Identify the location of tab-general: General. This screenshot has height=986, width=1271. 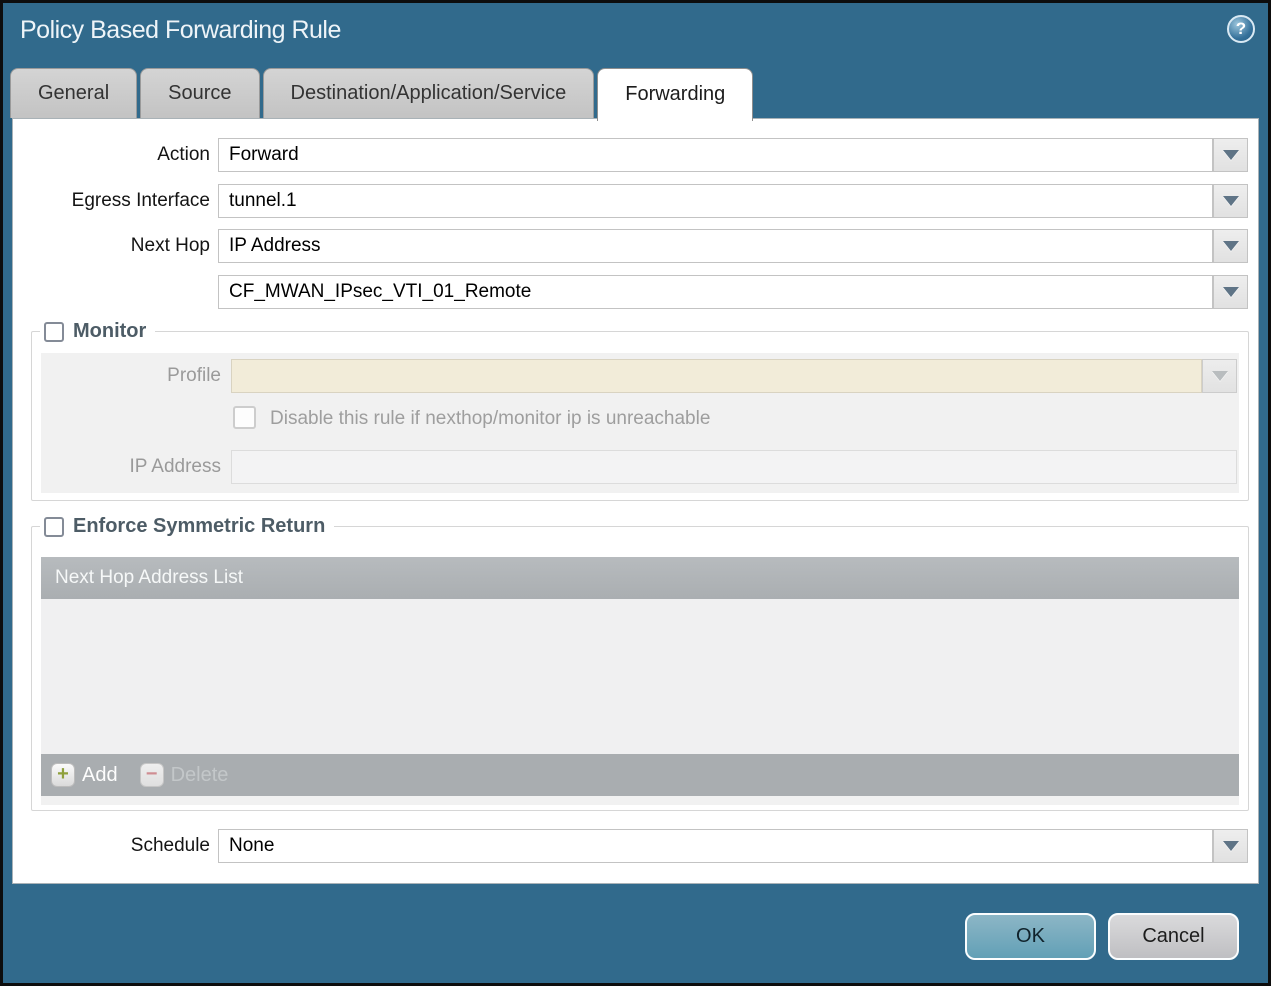
(74, 93).